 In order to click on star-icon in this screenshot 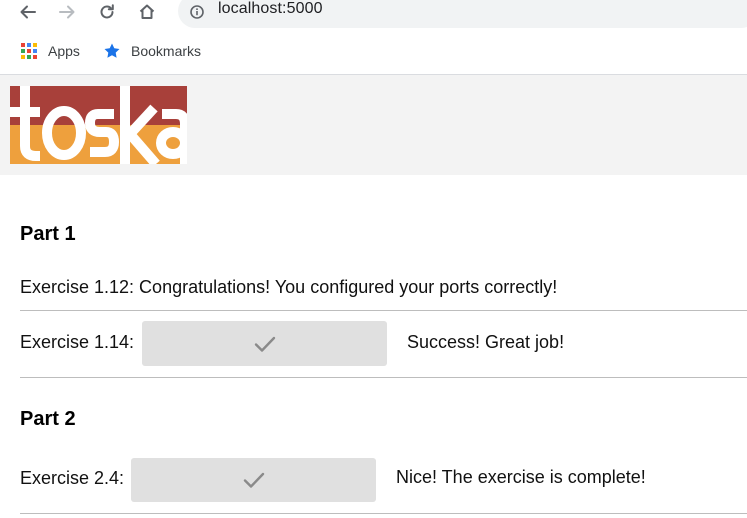, I will do `click(112, 50)`.